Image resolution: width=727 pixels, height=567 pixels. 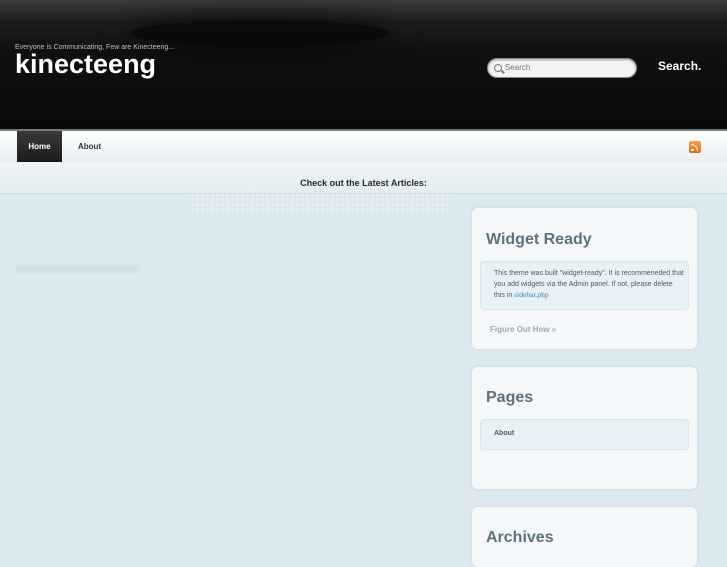 I want to click on widget-title: Archives, so click(x=520, y=537).